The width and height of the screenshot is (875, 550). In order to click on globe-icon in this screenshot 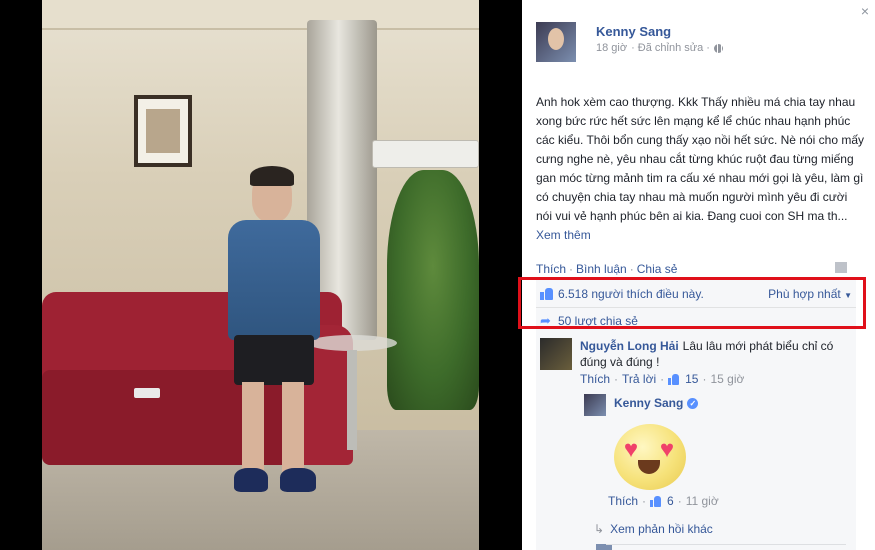, I will do `click(718, 48)`.